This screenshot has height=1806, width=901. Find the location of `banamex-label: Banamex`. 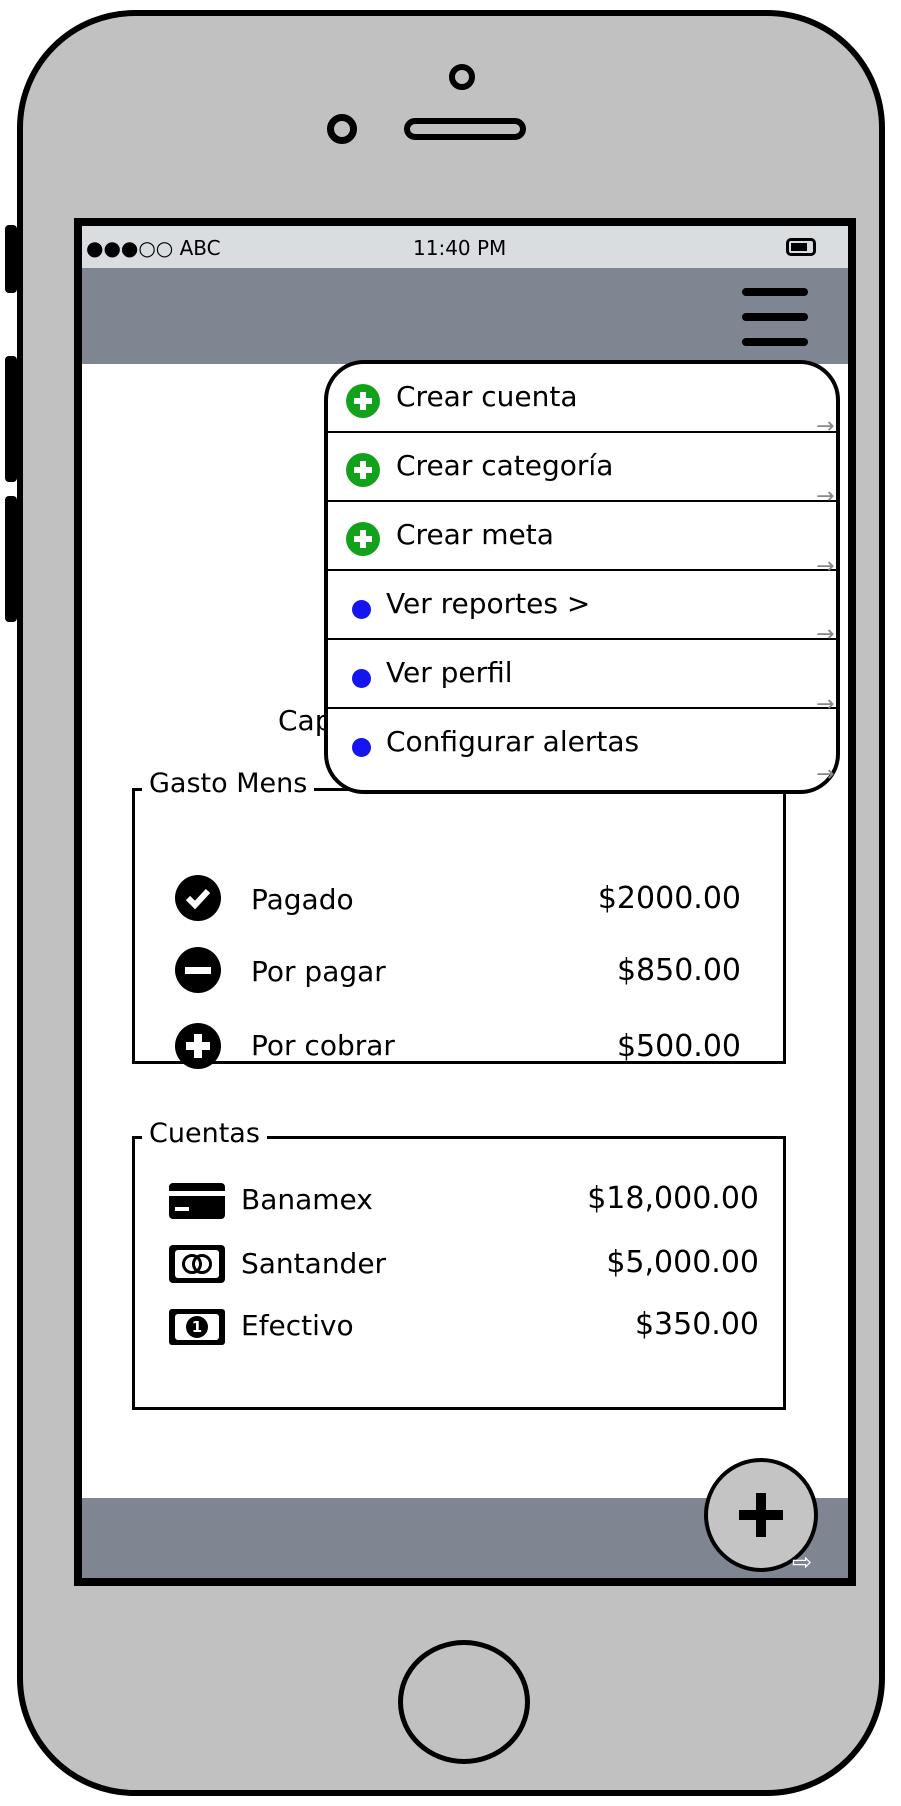

banamex-label: Banamex is located at coordinates (307, 1199).